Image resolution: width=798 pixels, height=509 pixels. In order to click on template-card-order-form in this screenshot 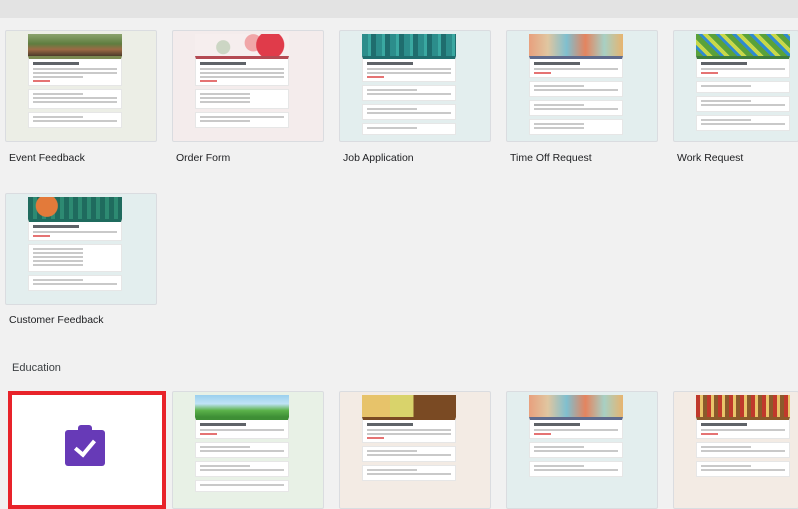, I will do `click(248, 86)`.